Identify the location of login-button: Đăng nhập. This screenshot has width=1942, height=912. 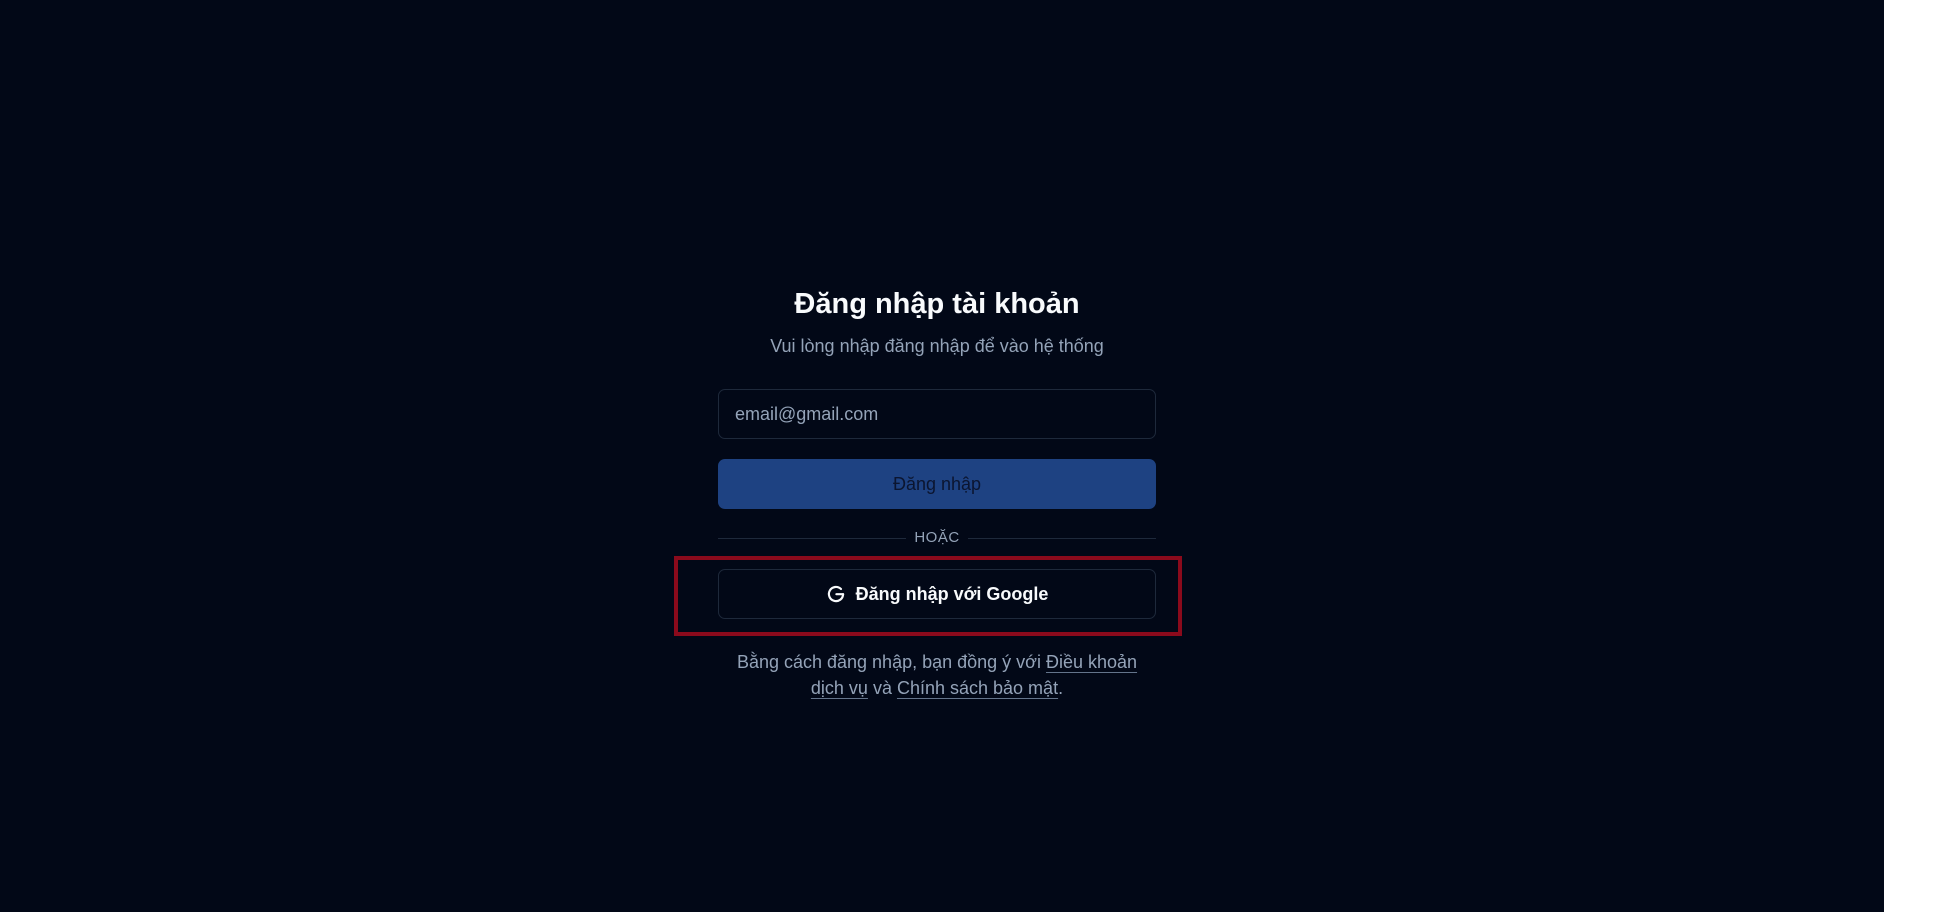
(937, 484).